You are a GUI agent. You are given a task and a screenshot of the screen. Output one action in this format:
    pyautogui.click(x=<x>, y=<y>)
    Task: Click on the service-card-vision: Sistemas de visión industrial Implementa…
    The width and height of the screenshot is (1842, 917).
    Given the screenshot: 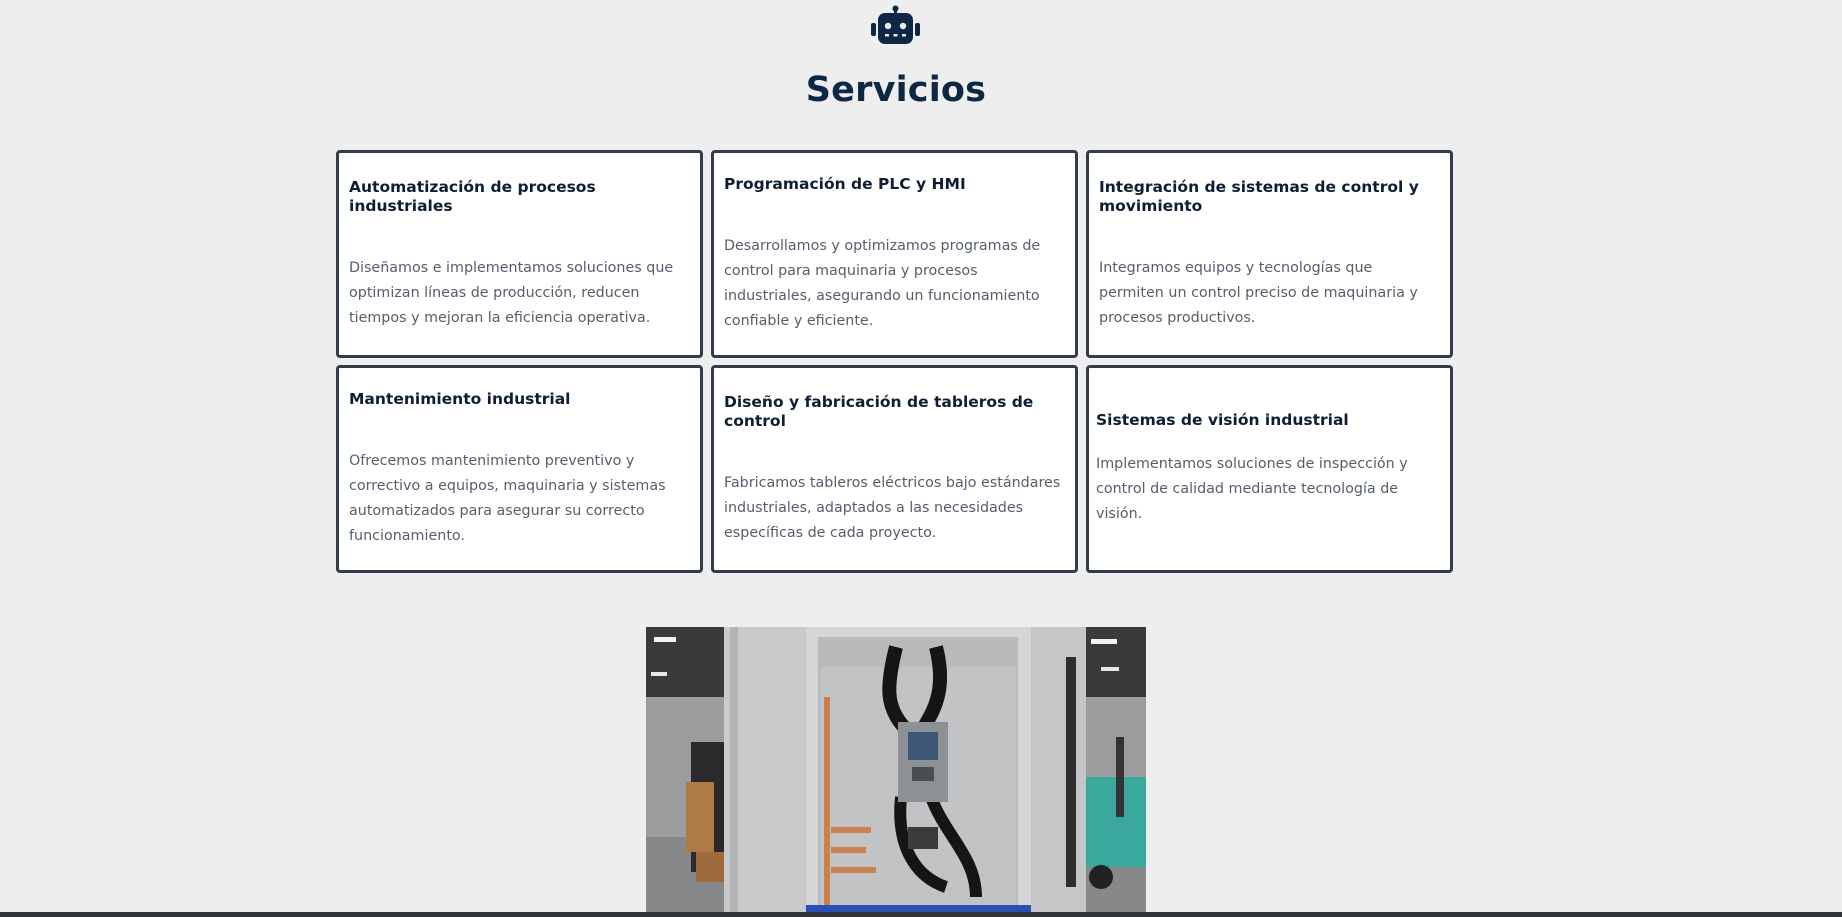 What is the action you would take?
    pyautogui.click(x=1269, y=469)
    